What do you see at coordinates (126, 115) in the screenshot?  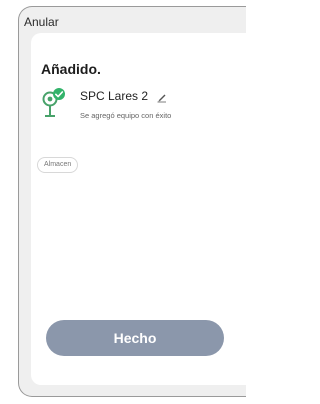 I see `device-status-text: Se agregó equipo con éxito` at bounding box center [126, 115].